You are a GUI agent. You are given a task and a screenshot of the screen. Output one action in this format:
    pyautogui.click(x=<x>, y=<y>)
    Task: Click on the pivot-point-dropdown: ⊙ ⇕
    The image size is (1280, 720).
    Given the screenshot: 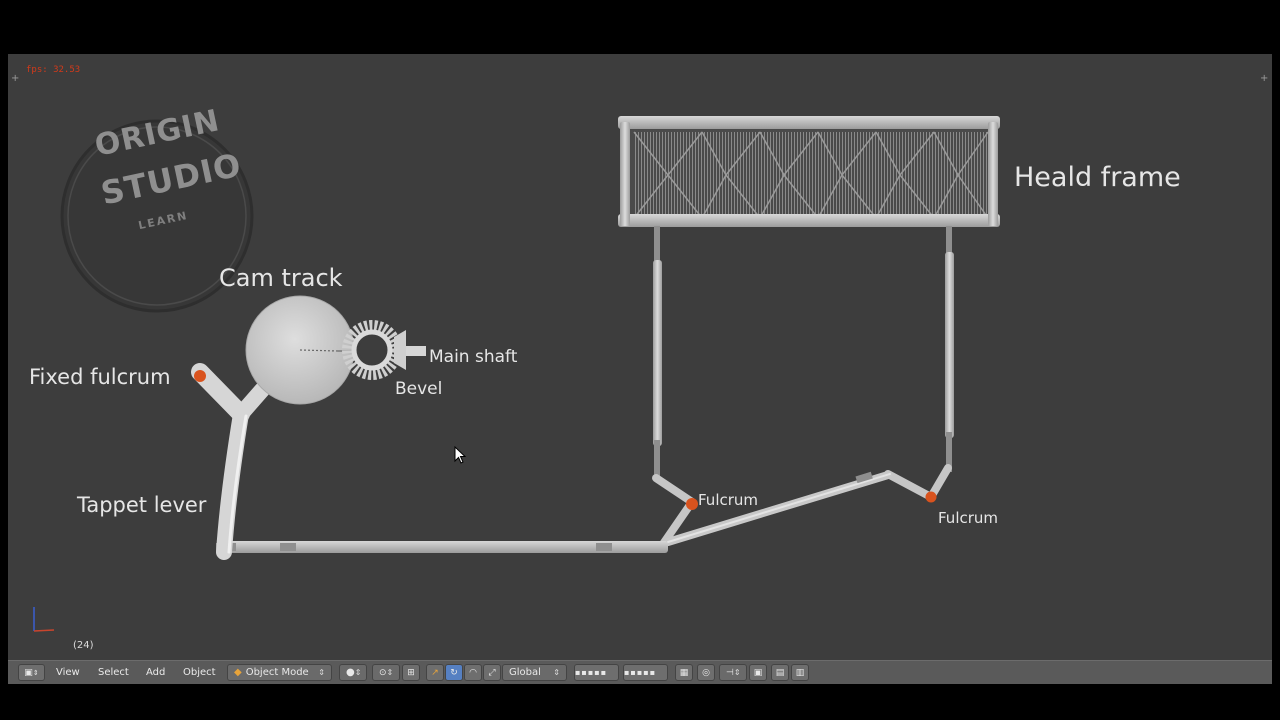 What is the action you would take?
    pyautogui.click(x=386, y=672)
    